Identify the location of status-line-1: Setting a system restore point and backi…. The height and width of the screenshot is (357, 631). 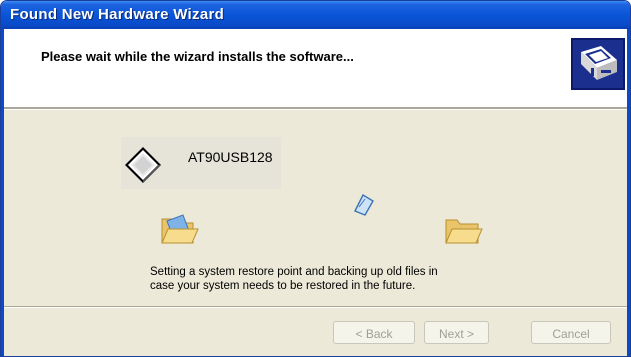
(294, 272).